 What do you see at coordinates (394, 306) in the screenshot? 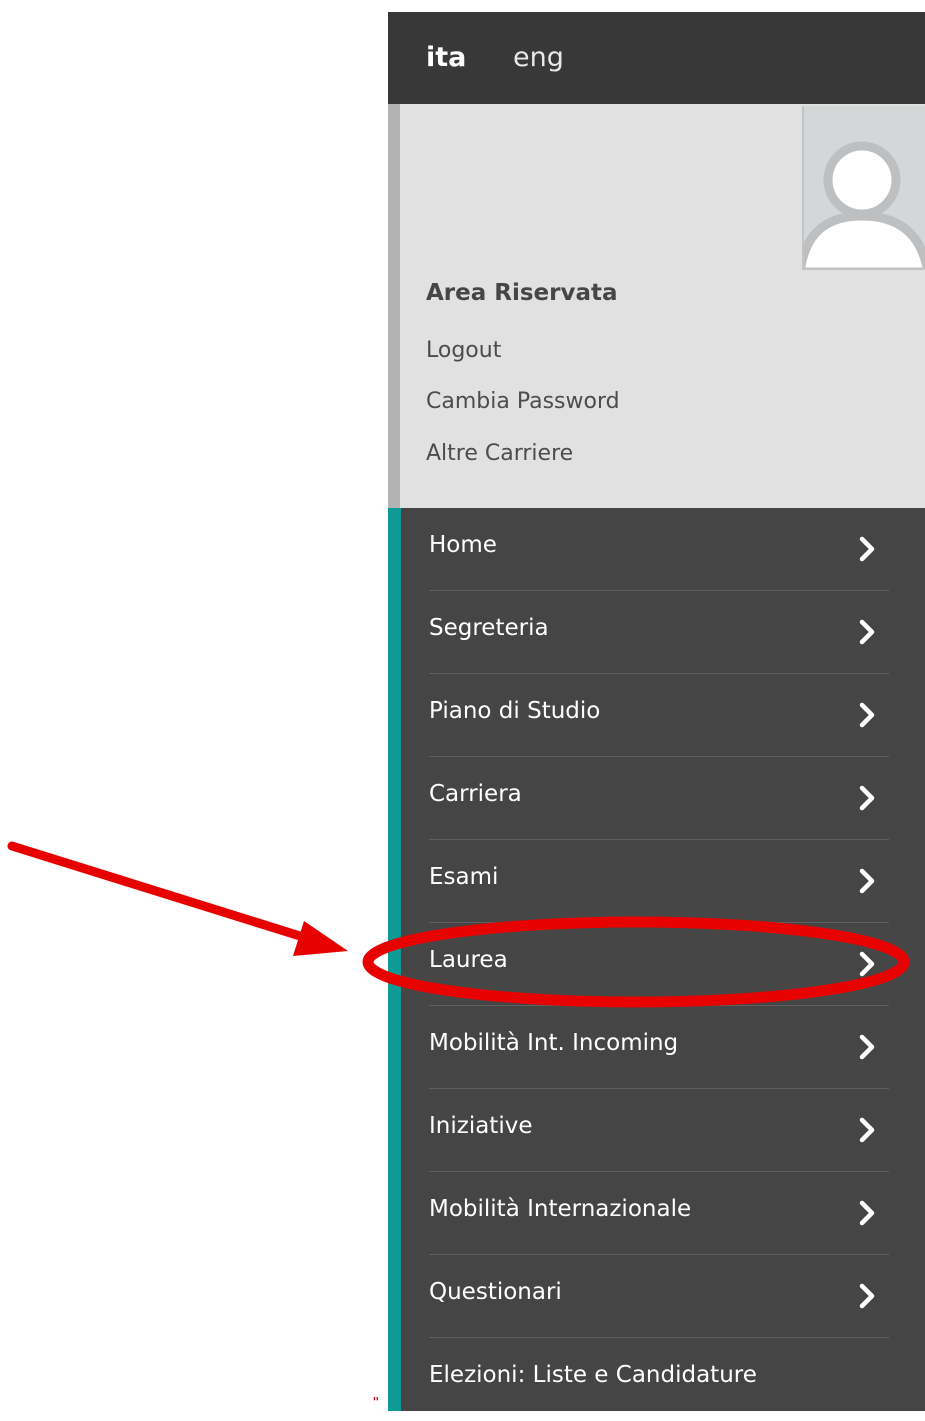
I see `user-area-strip` at bounding box center [394, 306].